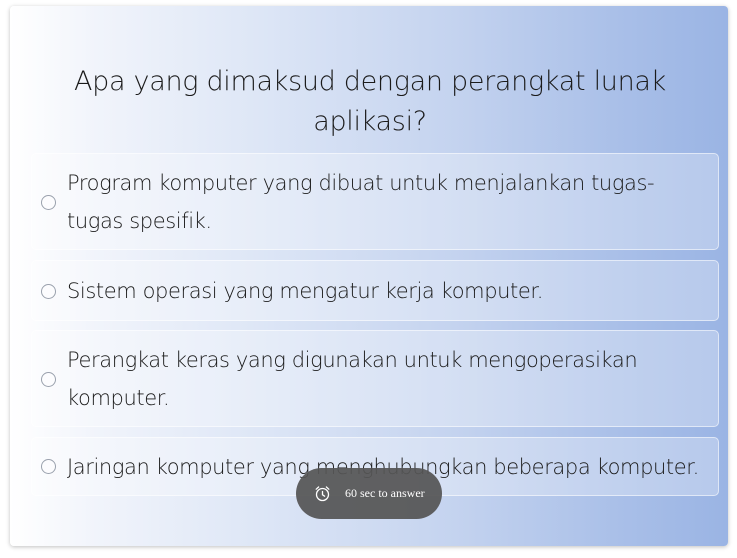 The width and height of the screenshot is (737, 558). I want to click on answer-timer: 60 sec to answer, so click(369, 493).